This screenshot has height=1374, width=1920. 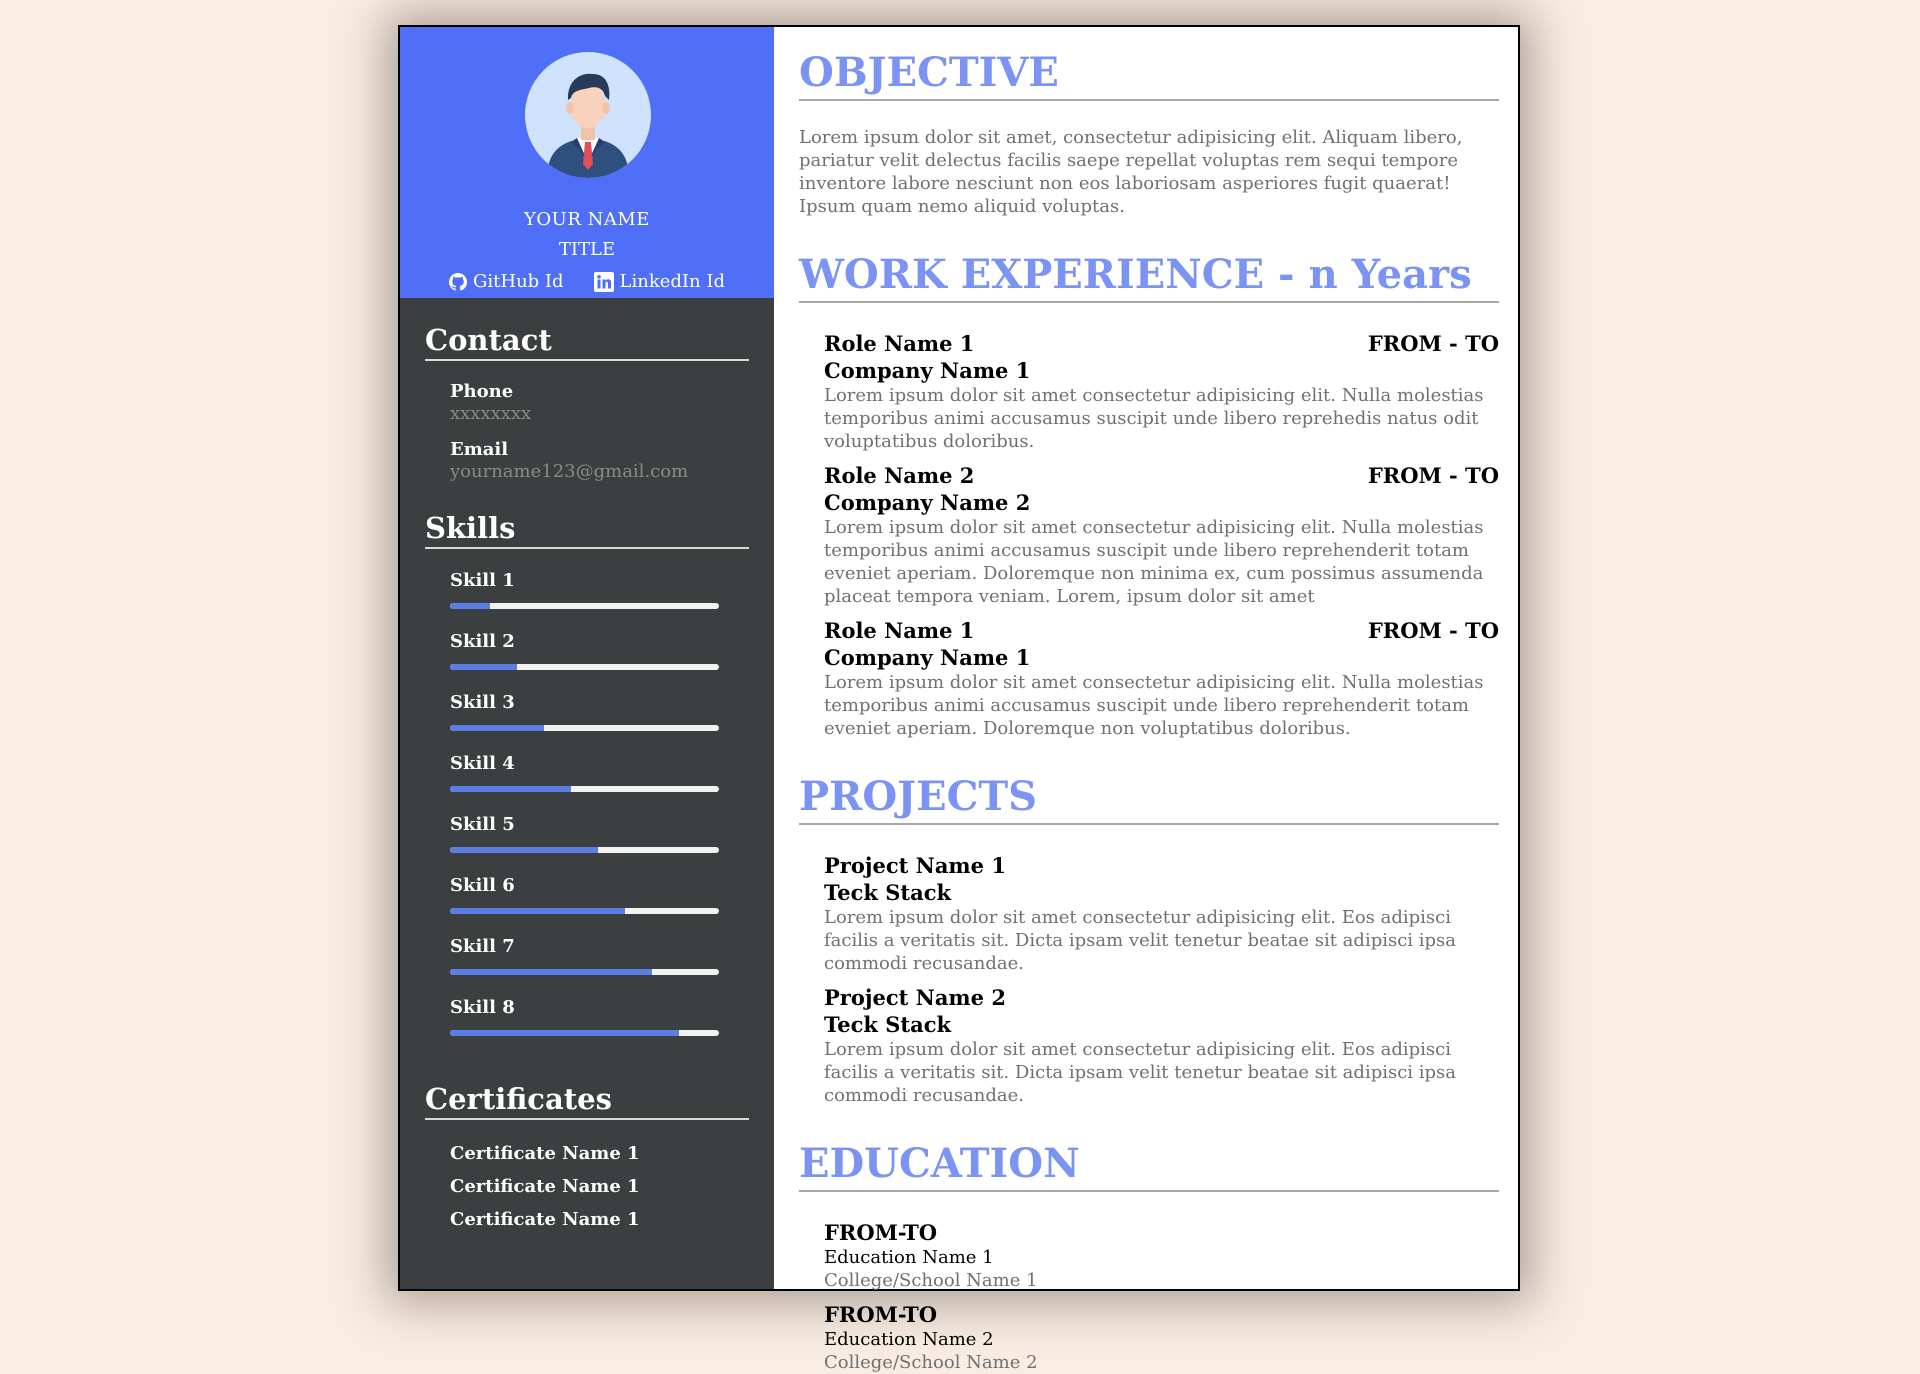 I want to click on education-heading: EDUCATION, so click(x=1149, y=1166).